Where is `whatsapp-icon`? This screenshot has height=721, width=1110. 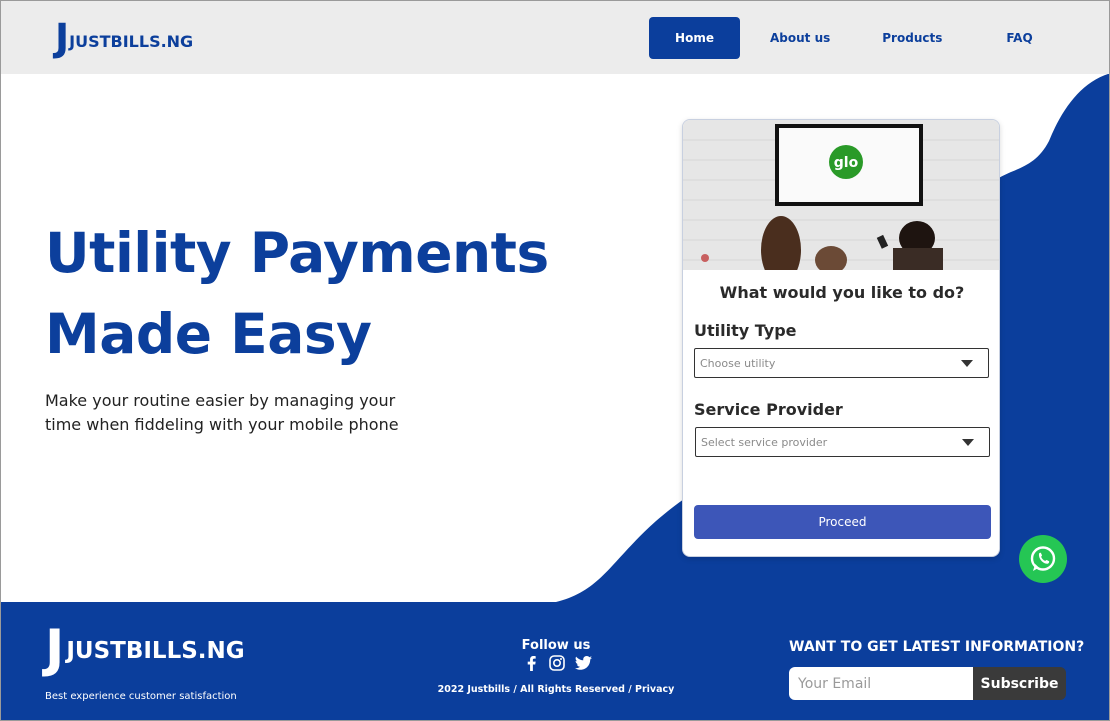 whatsapp-icon is located at coordinates (1043, 558).